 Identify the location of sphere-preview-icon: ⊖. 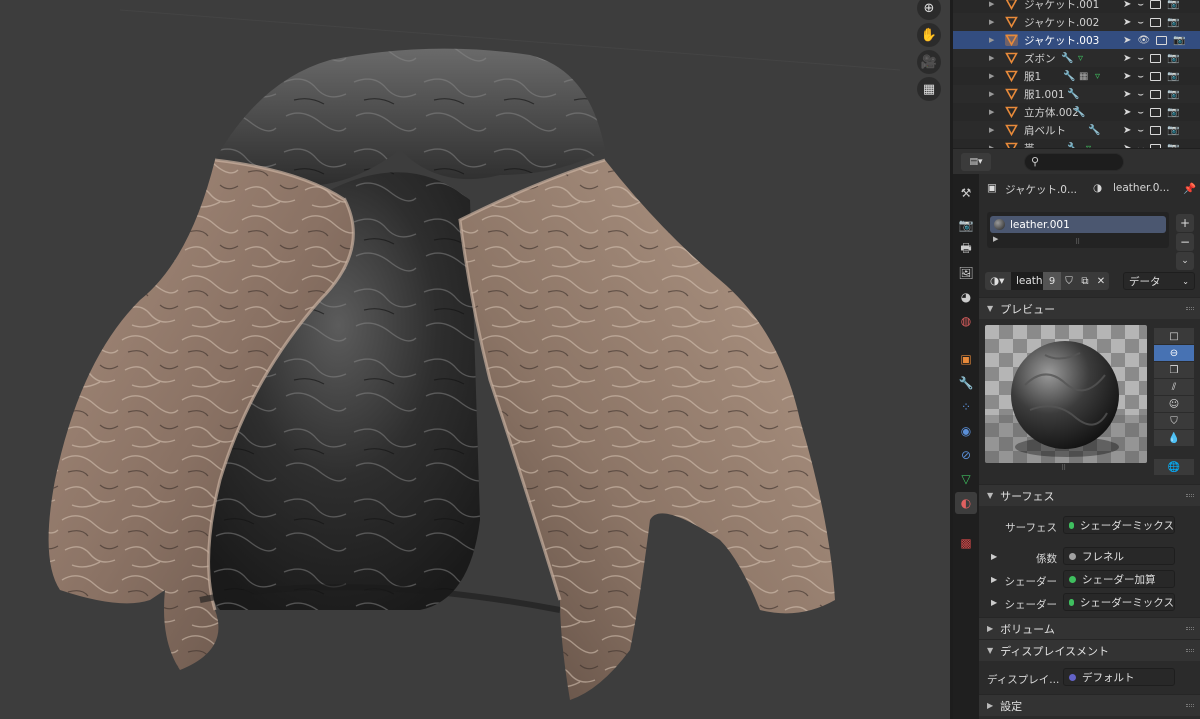
(1174, 353).